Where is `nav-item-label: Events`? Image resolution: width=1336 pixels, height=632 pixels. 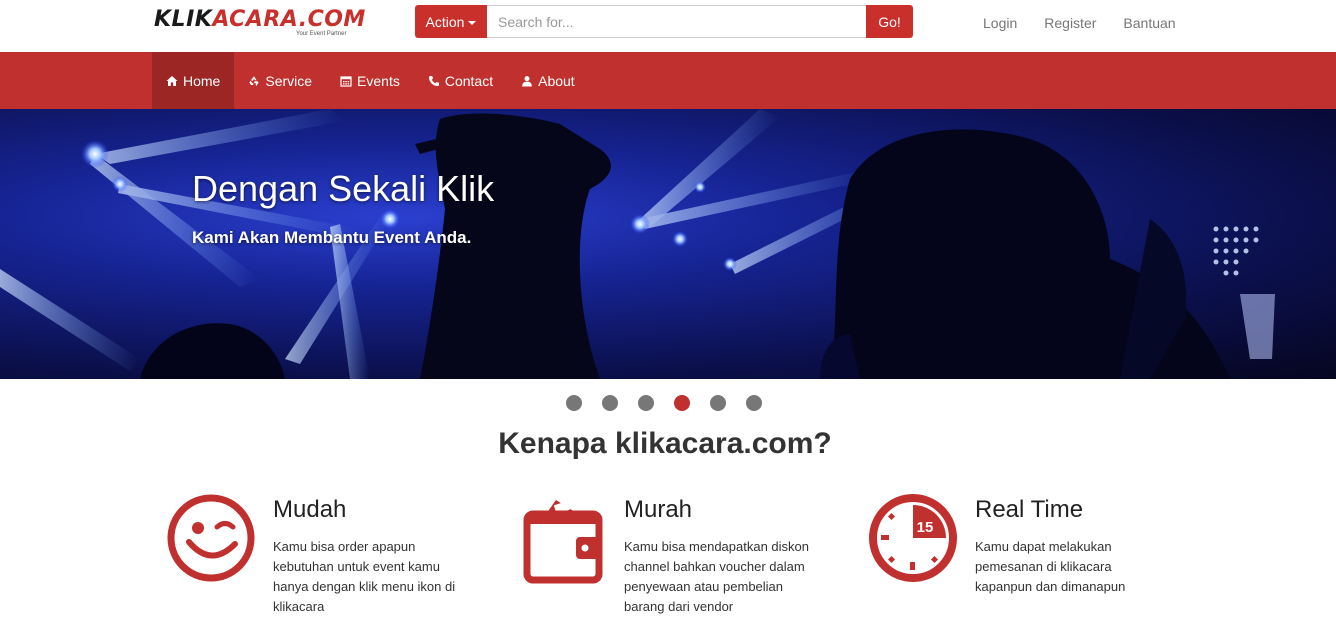
nav-item-label: Events is located at coordinates (378, 80).